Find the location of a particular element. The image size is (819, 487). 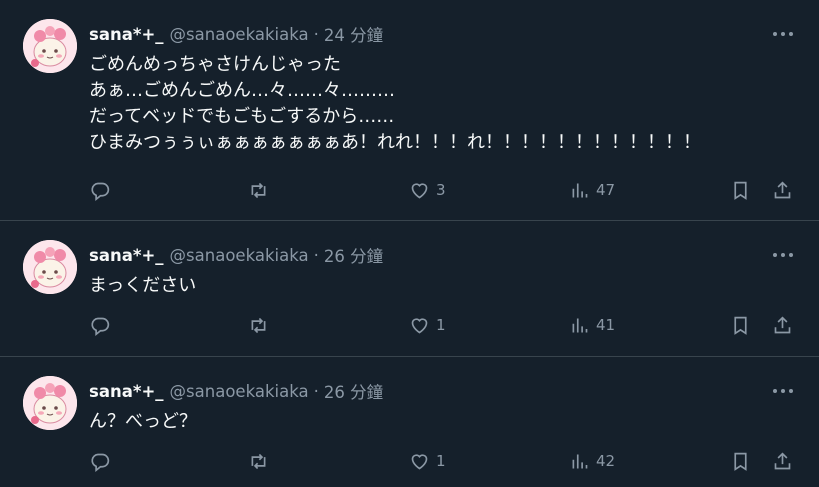

views-button: 42 is located at coordinates (592, 461).